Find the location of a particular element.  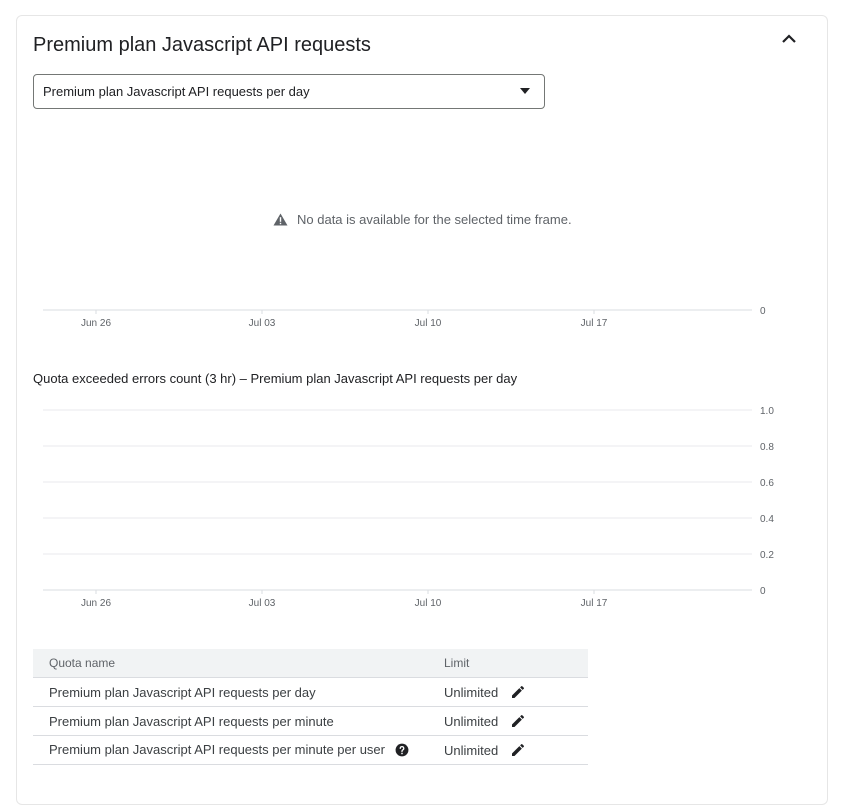

collapse-button is located at coordinates (789, 39).